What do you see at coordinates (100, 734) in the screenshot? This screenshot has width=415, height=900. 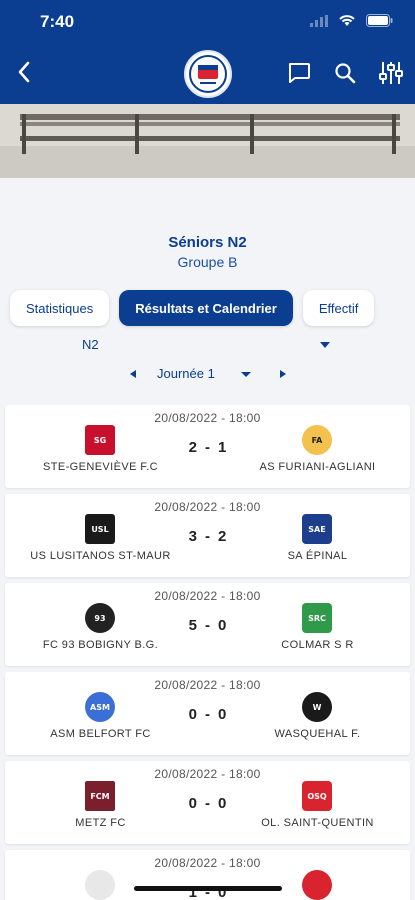 I see `home-team-name: ASM BELFORT FC` at bounding box center [100, 734].